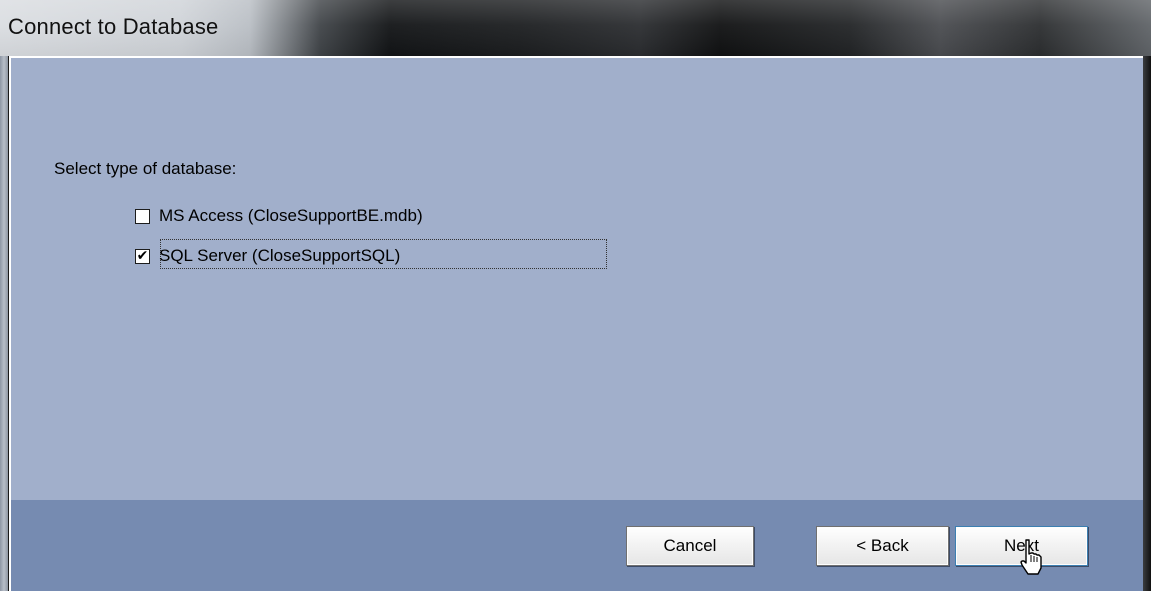  Describe the element at coordinates (690, 546) in the screenshot. I see `cancel-button: Cancel` at that location.